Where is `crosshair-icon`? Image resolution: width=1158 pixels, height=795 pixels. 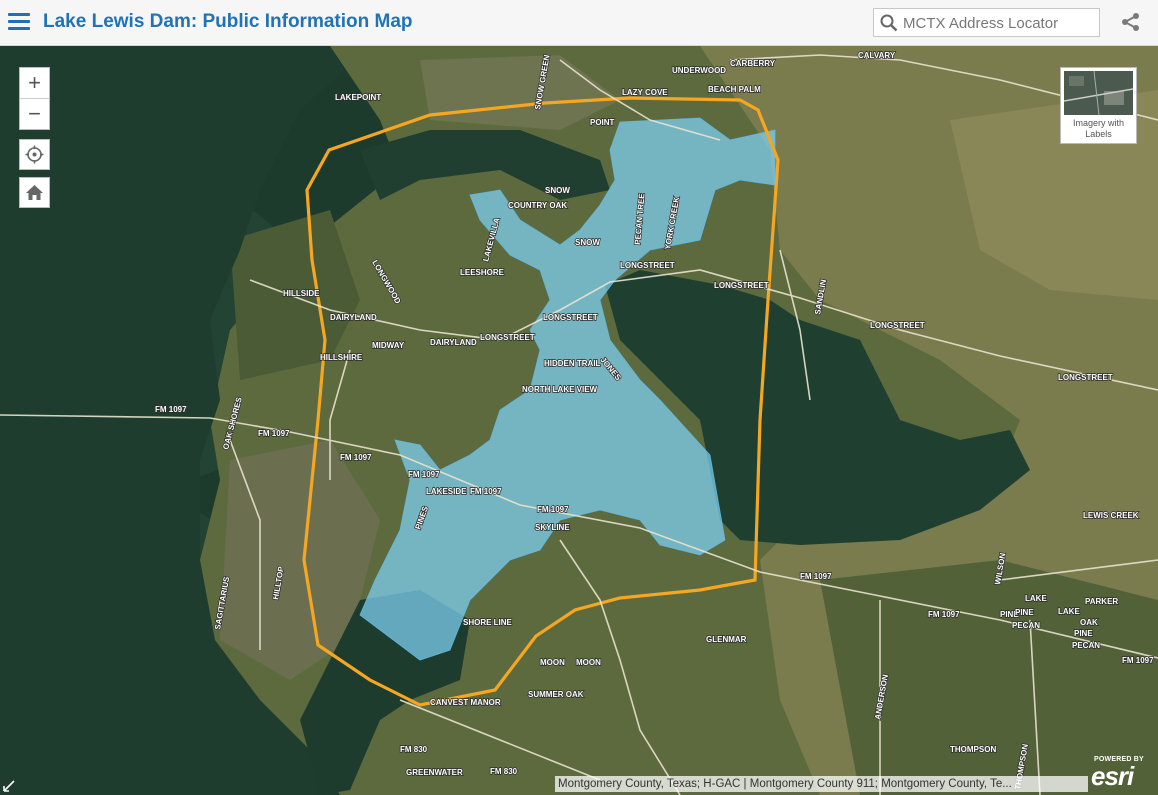 crosshair-icon is located at coordinates (34, 154).